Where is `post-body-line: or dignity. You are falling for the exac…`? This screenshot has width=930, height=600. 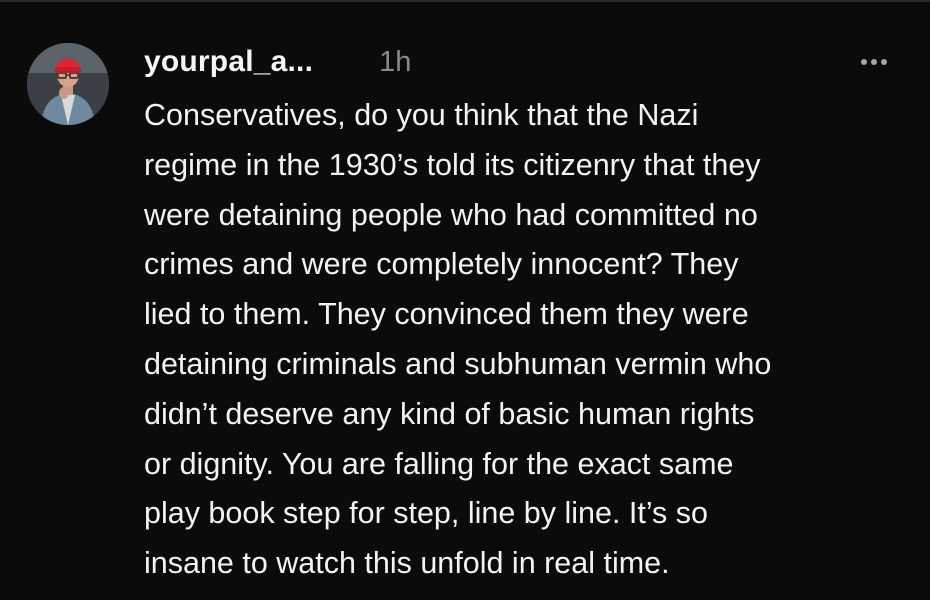 post-body-line: or dignity. You are falling for the exac… is located at coordinates (439, 463).